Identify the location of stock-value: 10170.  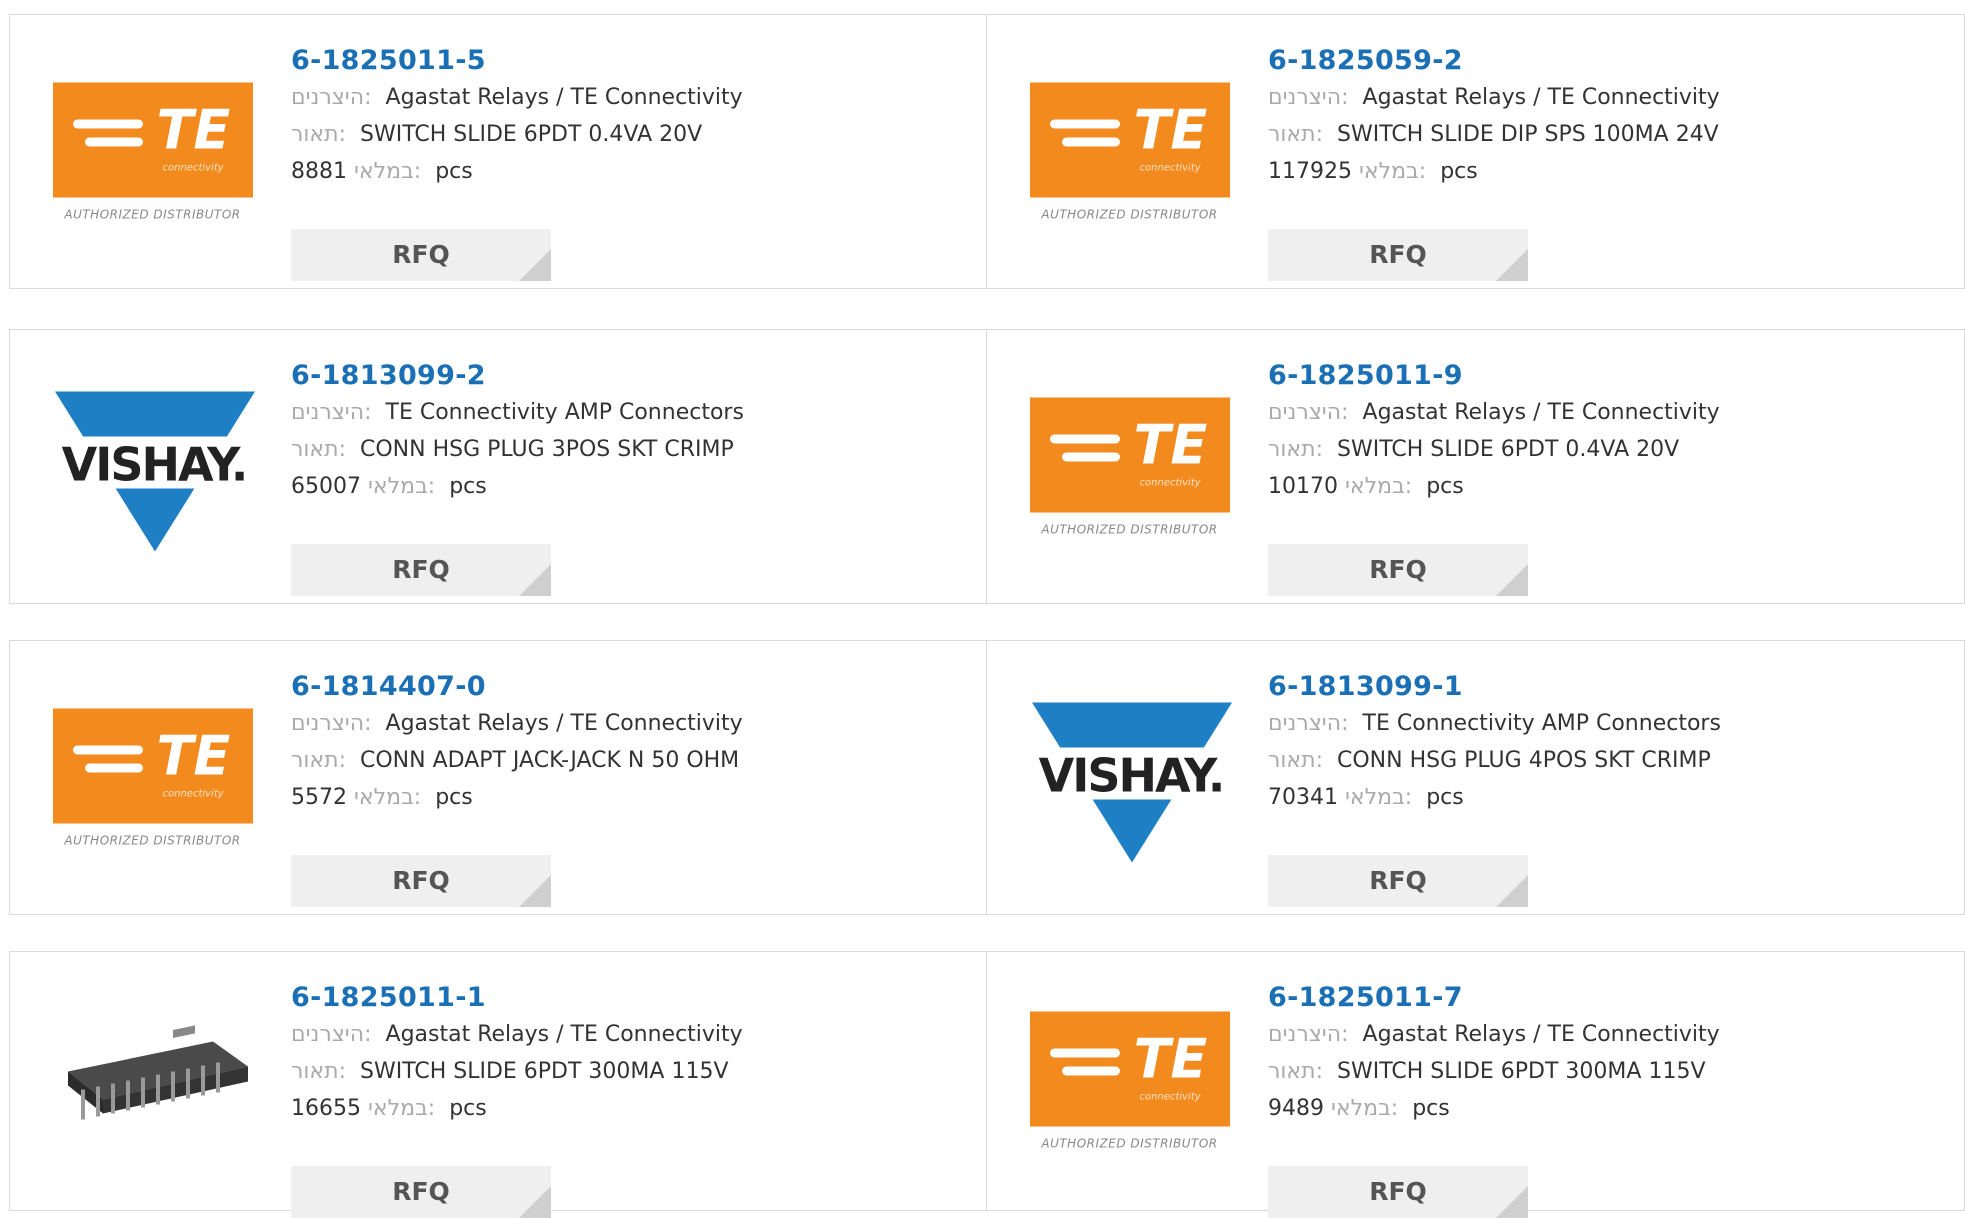
(1303, 486).